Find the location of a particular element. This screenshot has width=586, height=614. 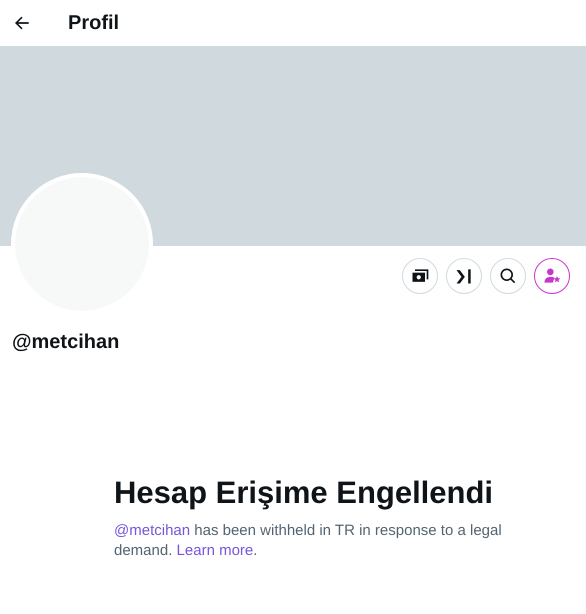

learn-more-link: Learn more is located at coordinates (215, 550).